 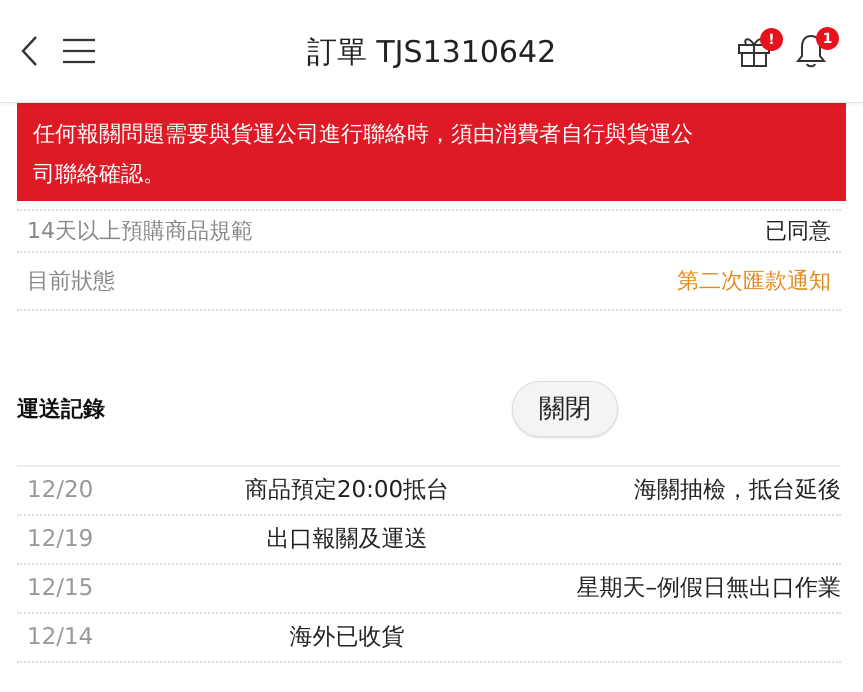 What do you see at coordinates (565, 409) in the screenshot?
I see `close-button: 關閉` at bounding box center [565, 409].